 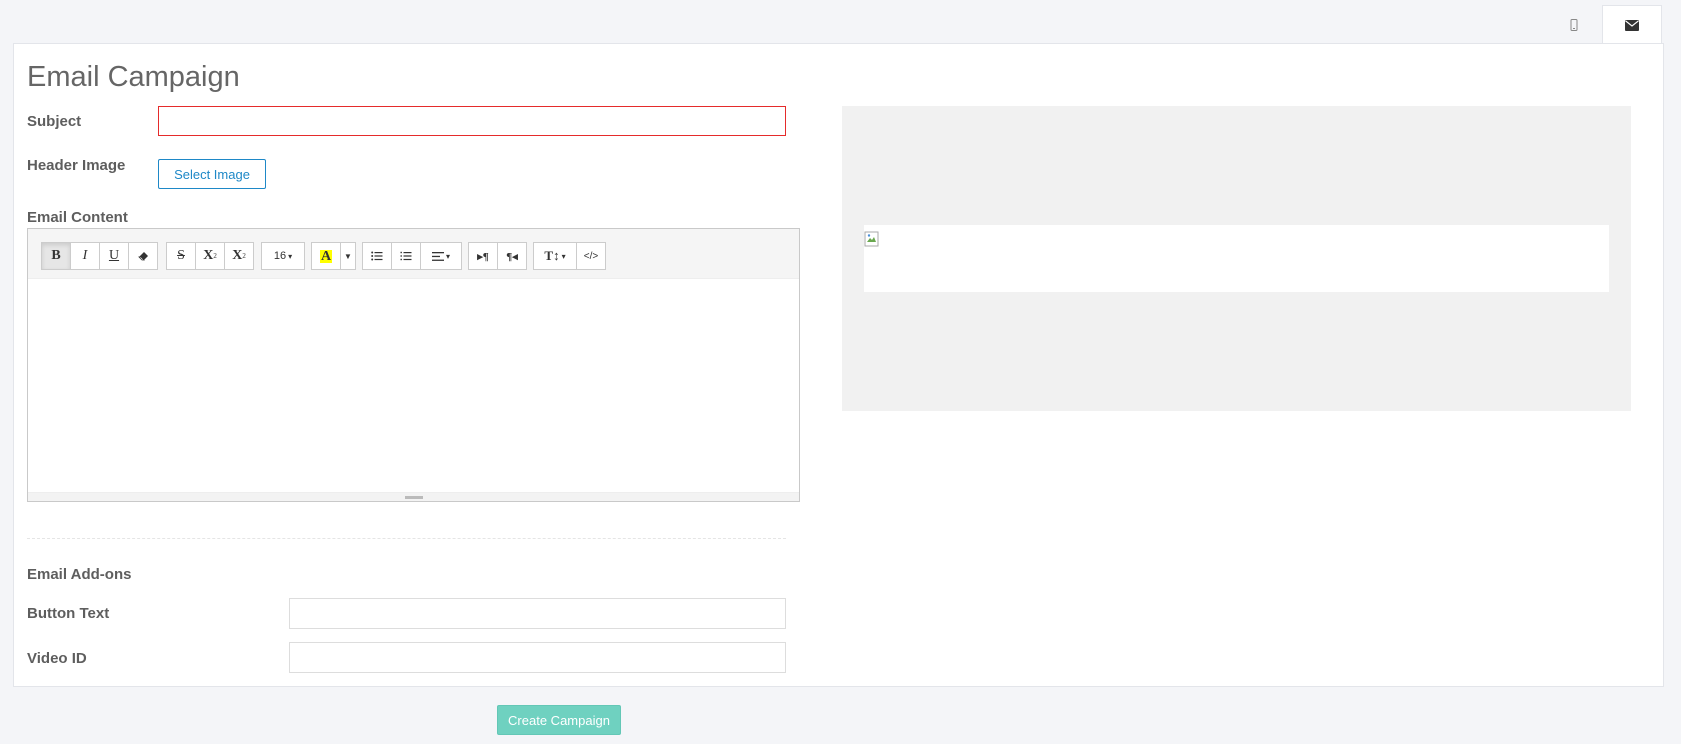 I want to click on underline-glyph: U, so click(x=114, y=255).